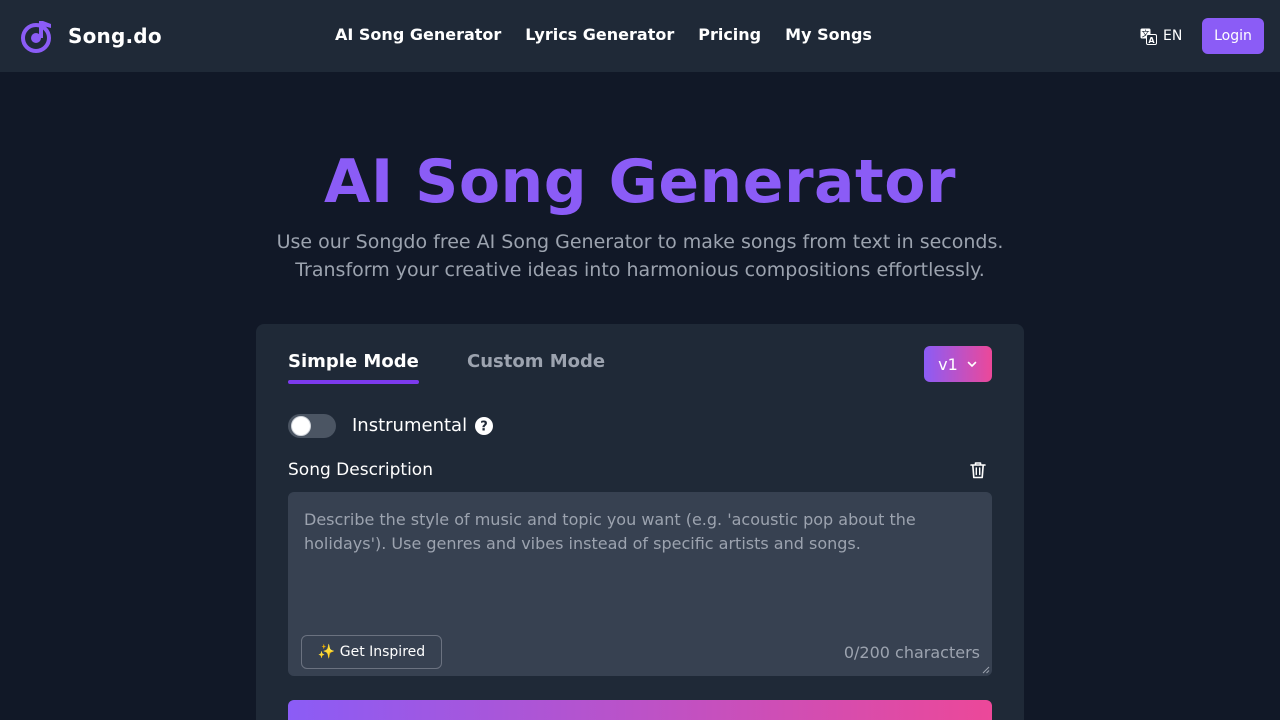  What do you see at coordinates (312, 426) in the screenshot?
I see `instrumental-toggle` at bounding box center [312, 426].